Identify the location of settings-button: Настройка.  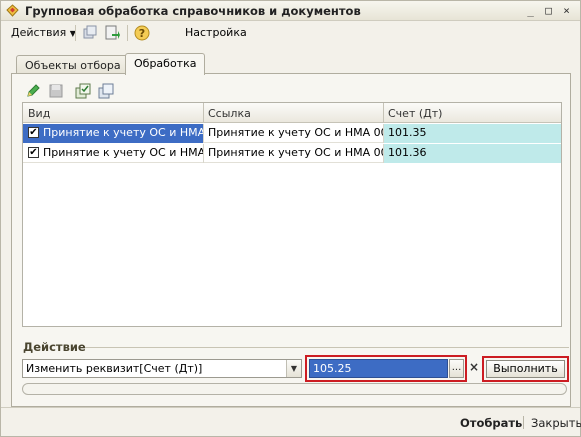
(216, 32).